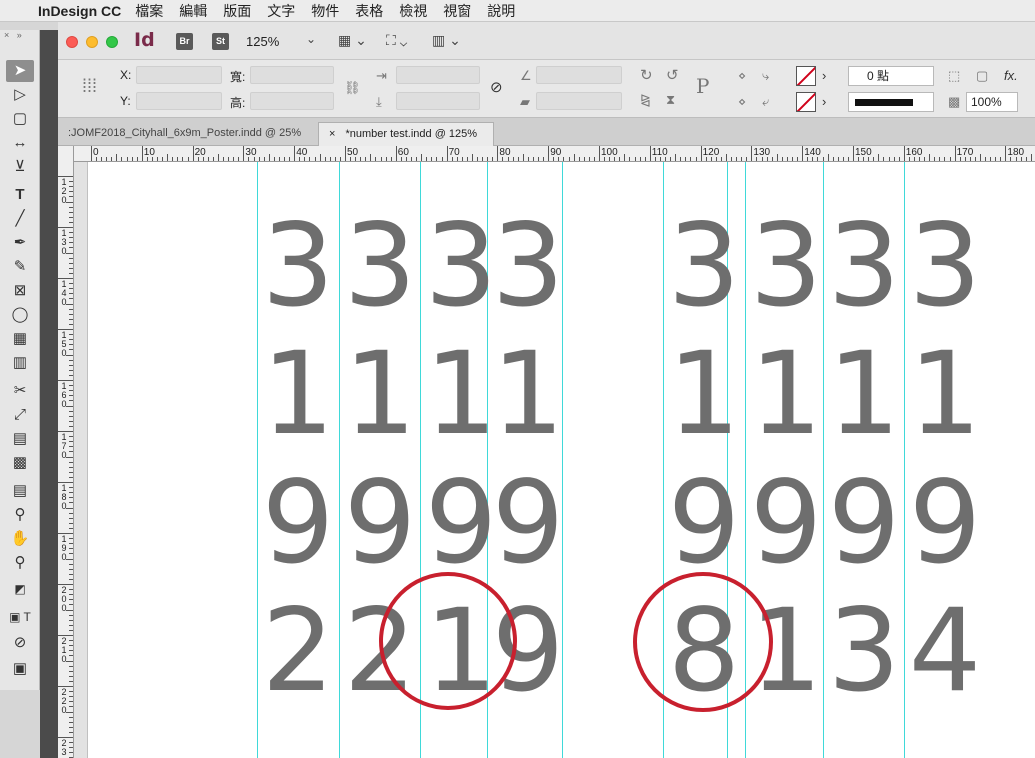 The width and height of the screenshot is (1035, 758). What do you see at coordinates (20, 391) in the screenshot?
I see `scissors-tool-icon: ✂` at bounding box center [20, 391].